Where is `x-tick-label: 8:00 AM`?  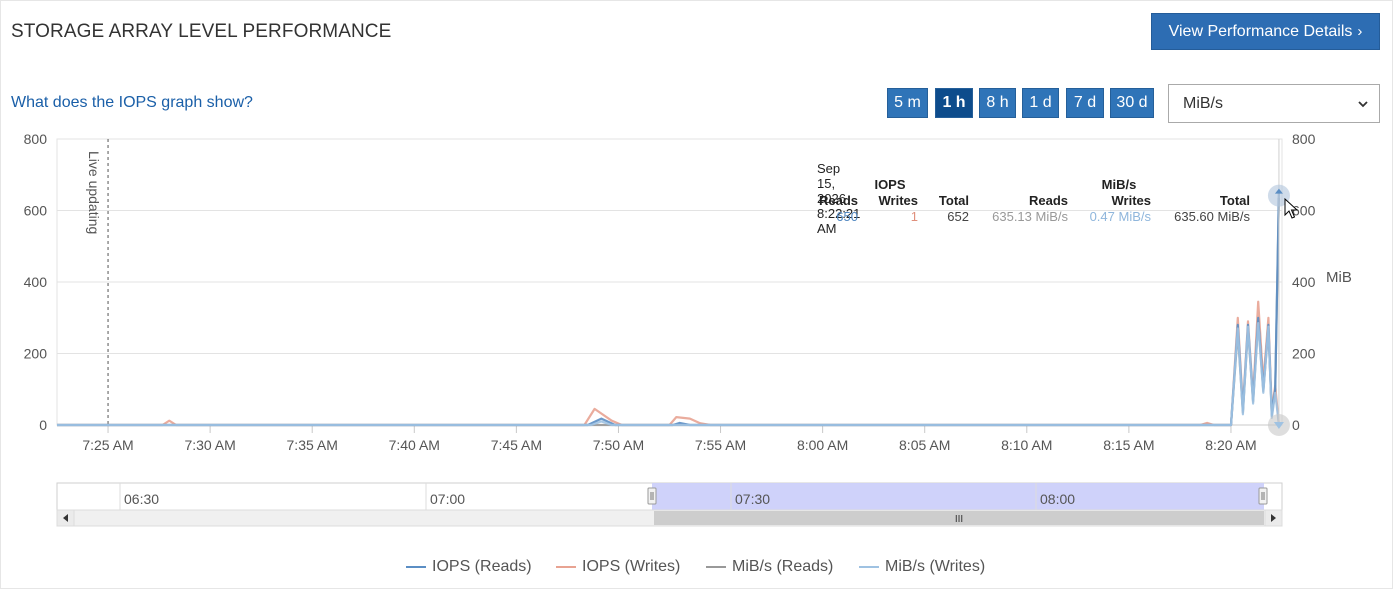
x-tick-label: 8:00 AM is located at coordinates (822, 445).